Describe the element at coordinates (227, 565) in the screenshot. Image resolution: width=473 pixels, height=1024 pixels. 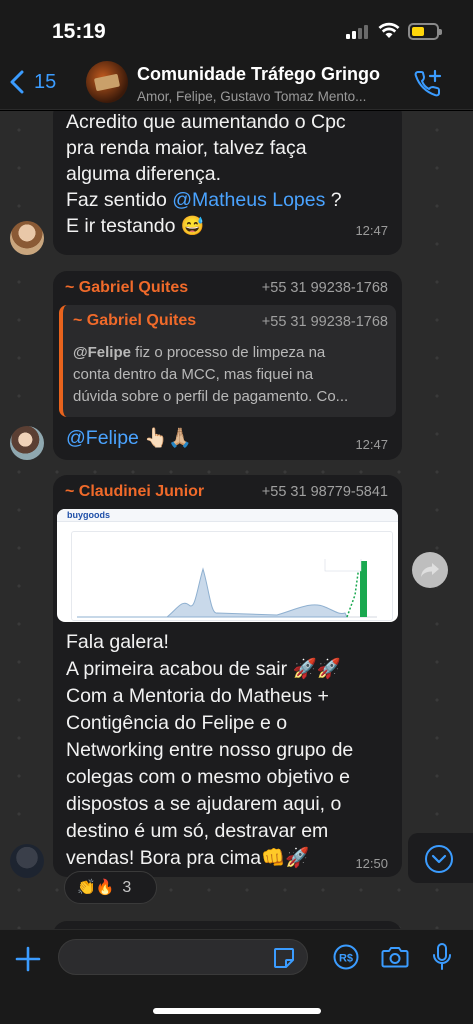
I see `image-attachment: buygoods` at that location.